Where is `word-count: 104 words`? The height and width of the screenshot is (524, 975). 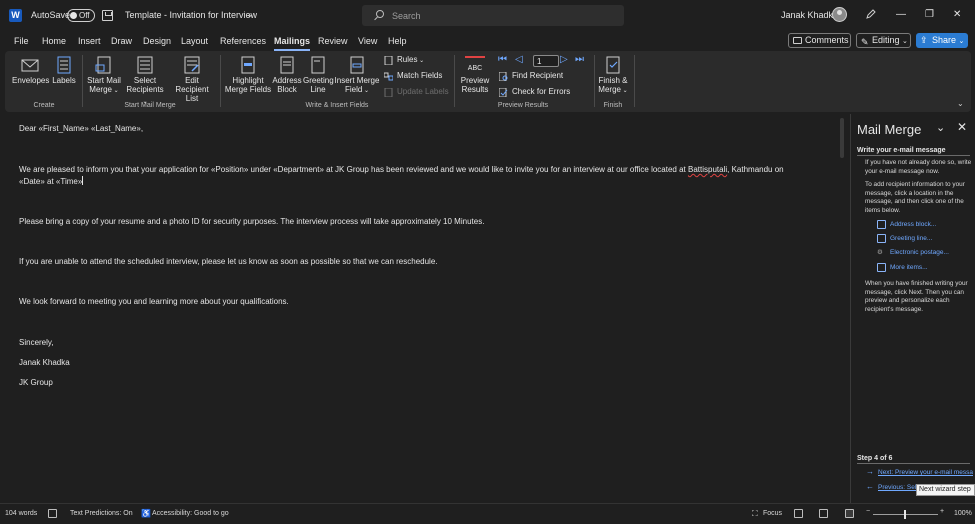 word-count: 104 words is located at coordinates (21, 513).